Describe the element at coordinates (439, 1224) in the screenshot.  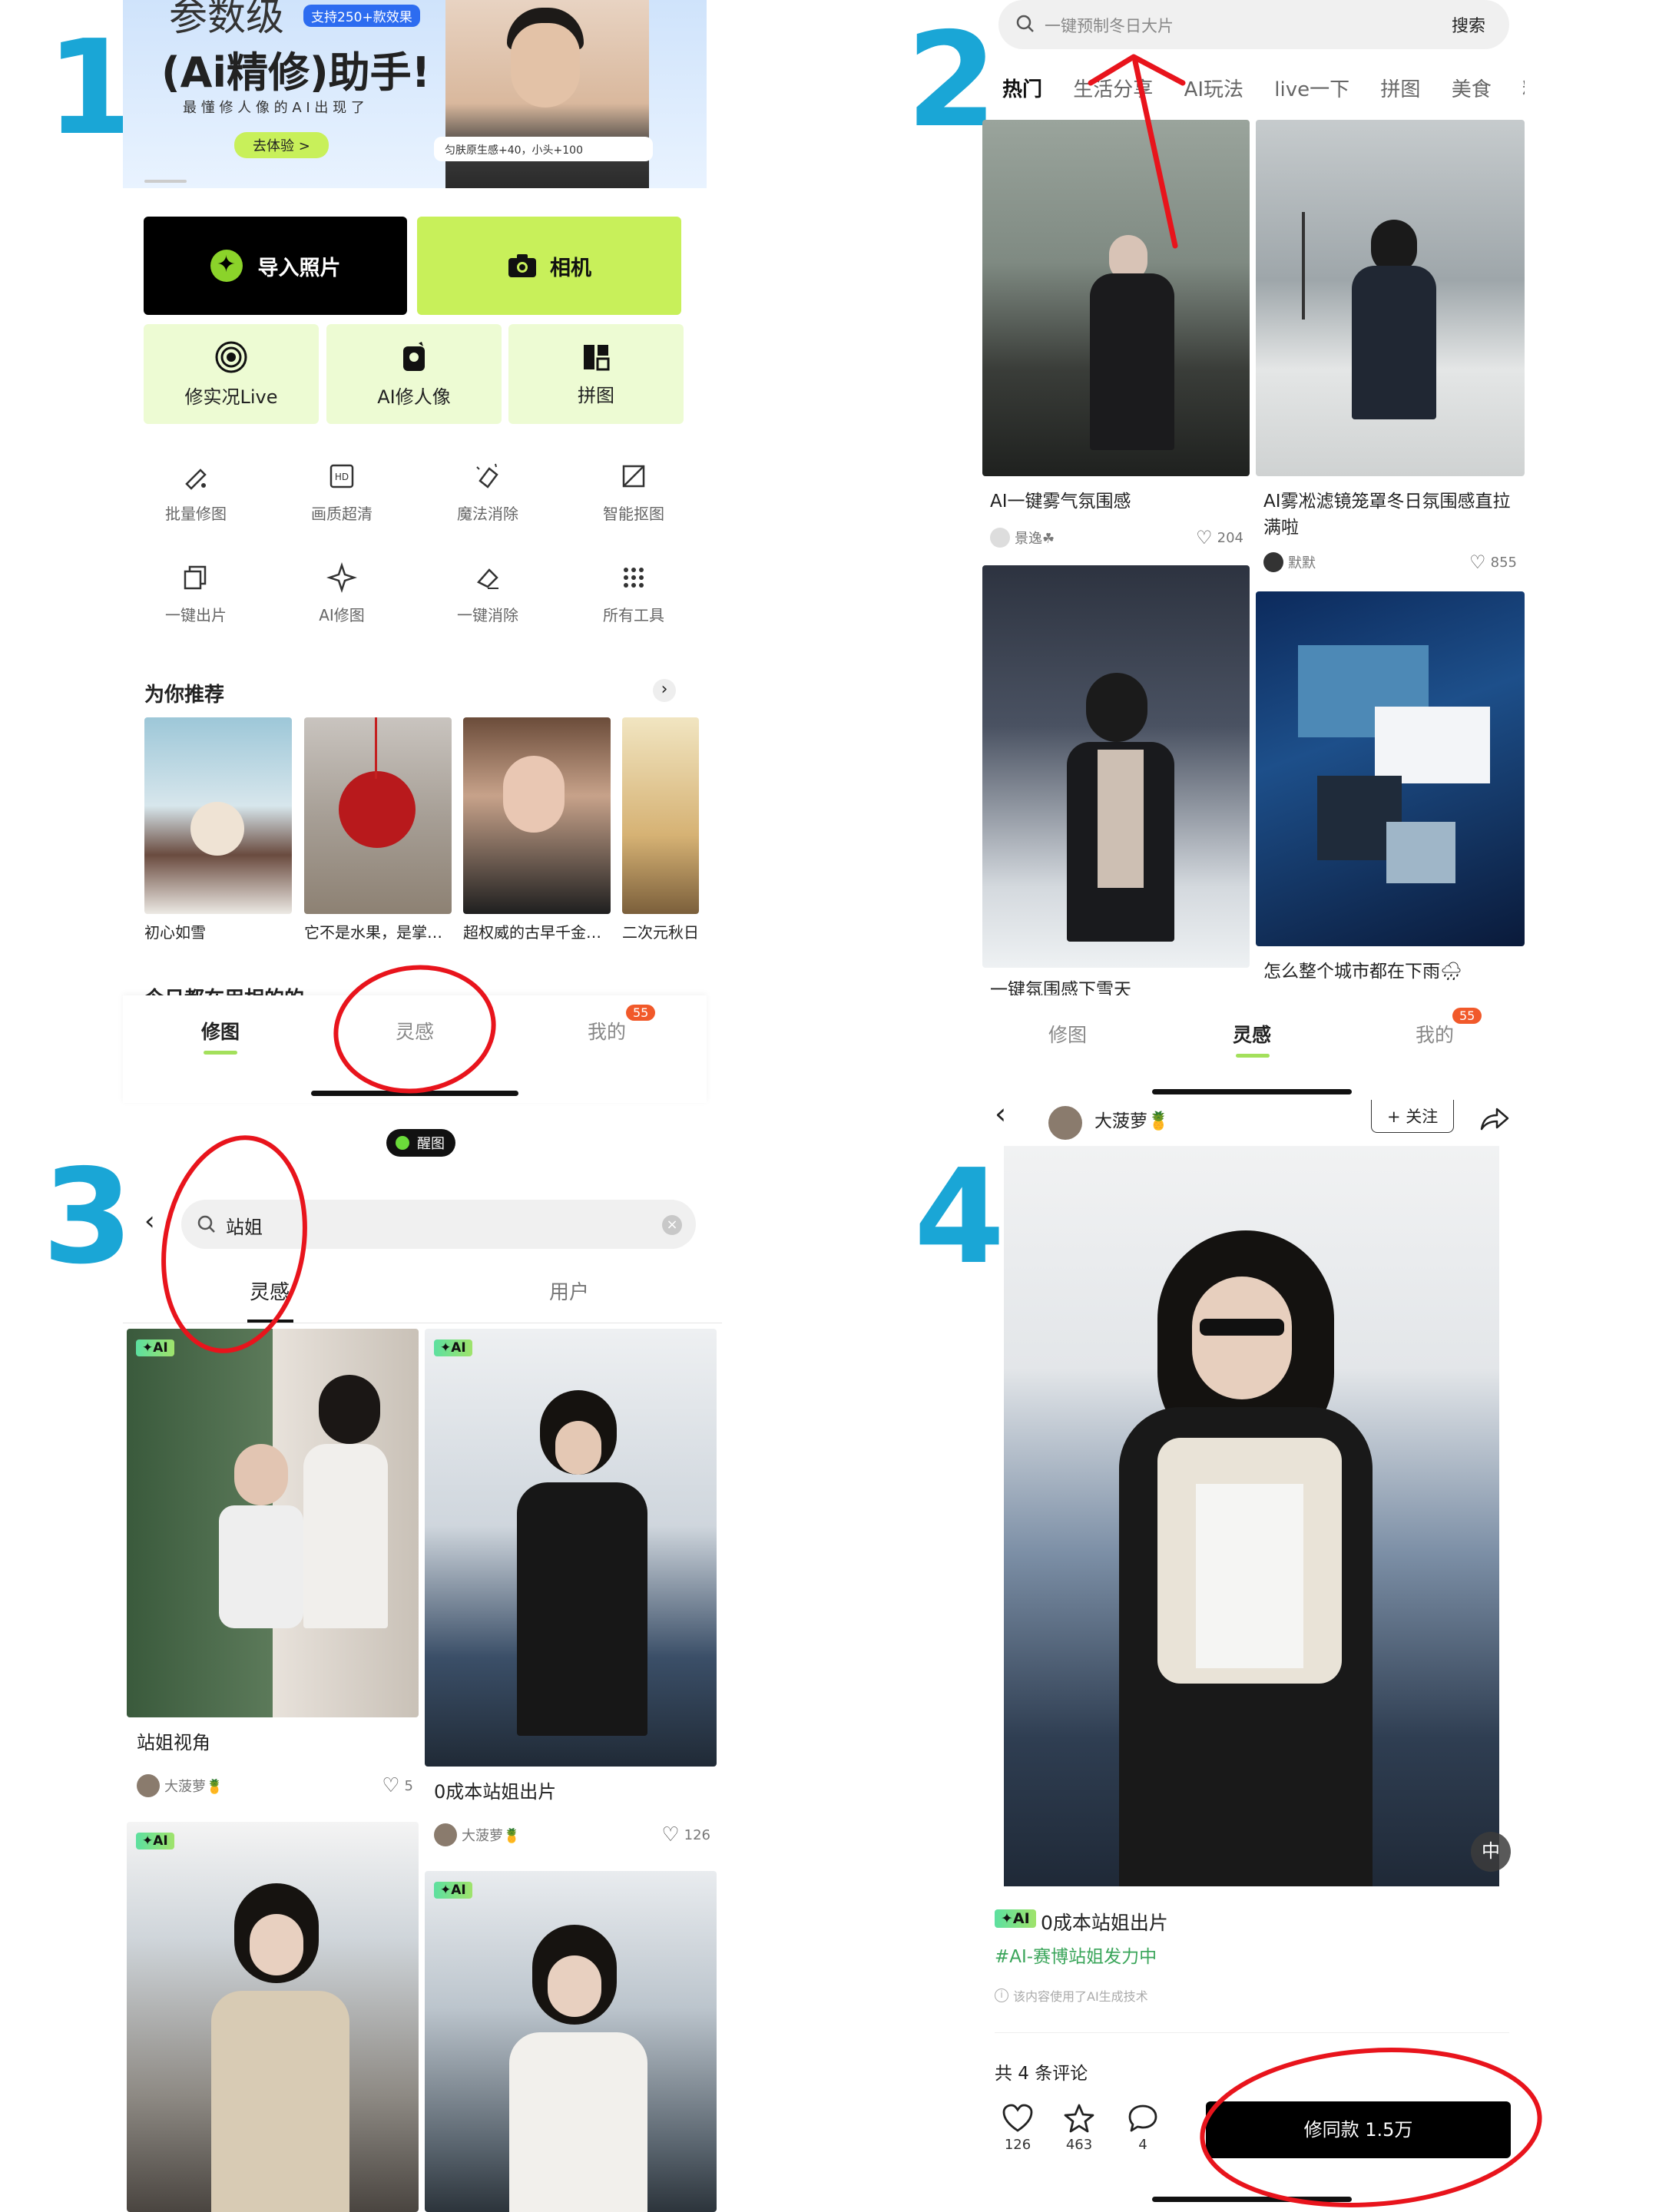
I see `search-input: 站姐 ×` at that location.